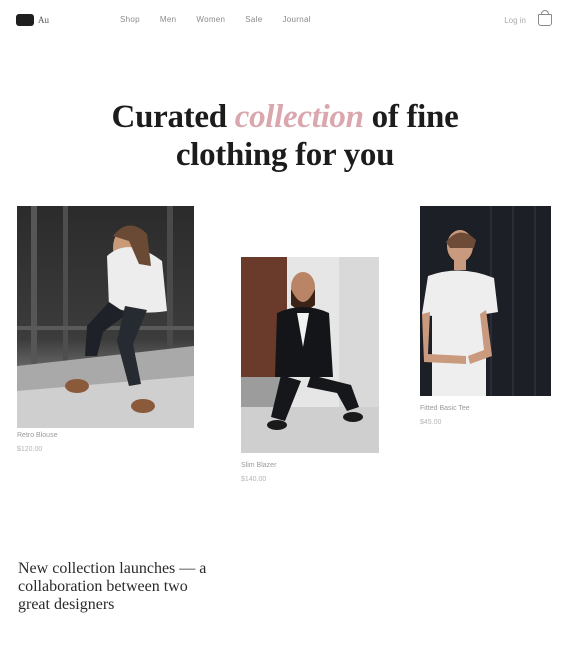  Describe the element at coordinates (528, 18) in the screenshot. I see `header-actions: Log in` at that location.